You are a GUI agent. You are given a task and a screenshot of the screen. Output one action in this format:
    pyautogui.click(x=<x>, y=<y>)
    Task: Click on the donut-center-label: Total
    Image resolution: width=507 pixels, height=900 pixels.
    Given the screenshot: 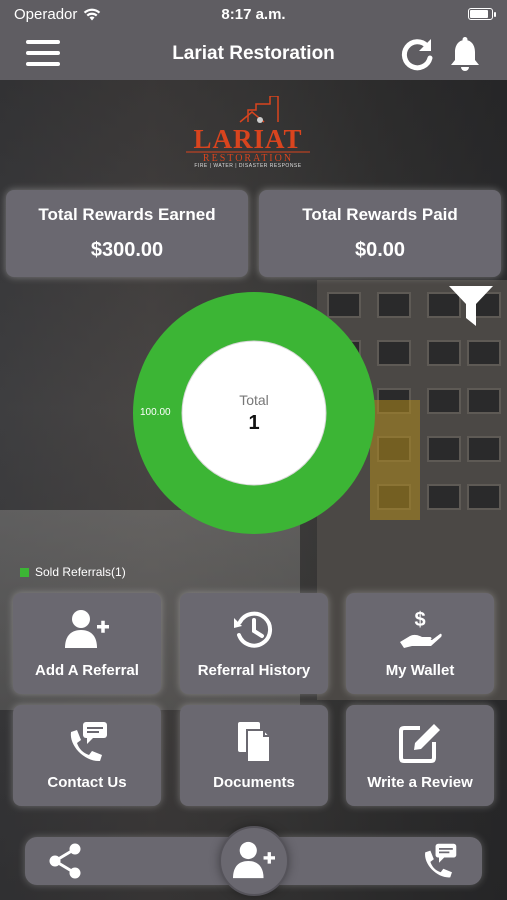 What is the action you would take?
    pyautogui.click(x=254, y=400)
    